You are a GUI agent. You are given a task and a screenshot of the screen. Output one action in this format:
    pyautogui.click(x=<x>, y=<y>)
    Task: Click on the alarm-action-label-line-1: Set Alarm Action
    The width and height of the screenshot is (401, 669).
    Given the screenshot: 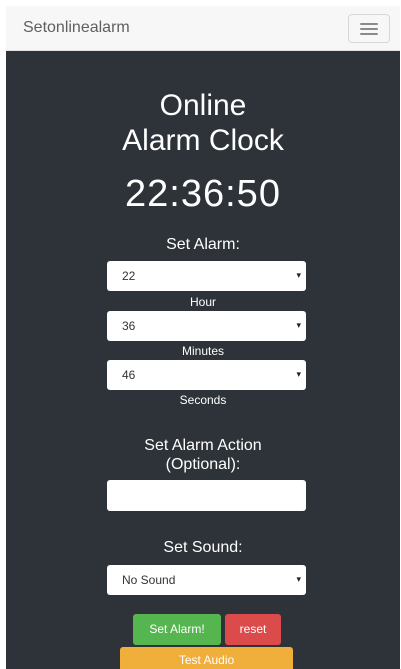 What is the action you would take?
    pyautogui.click(x=203, y=445)
    